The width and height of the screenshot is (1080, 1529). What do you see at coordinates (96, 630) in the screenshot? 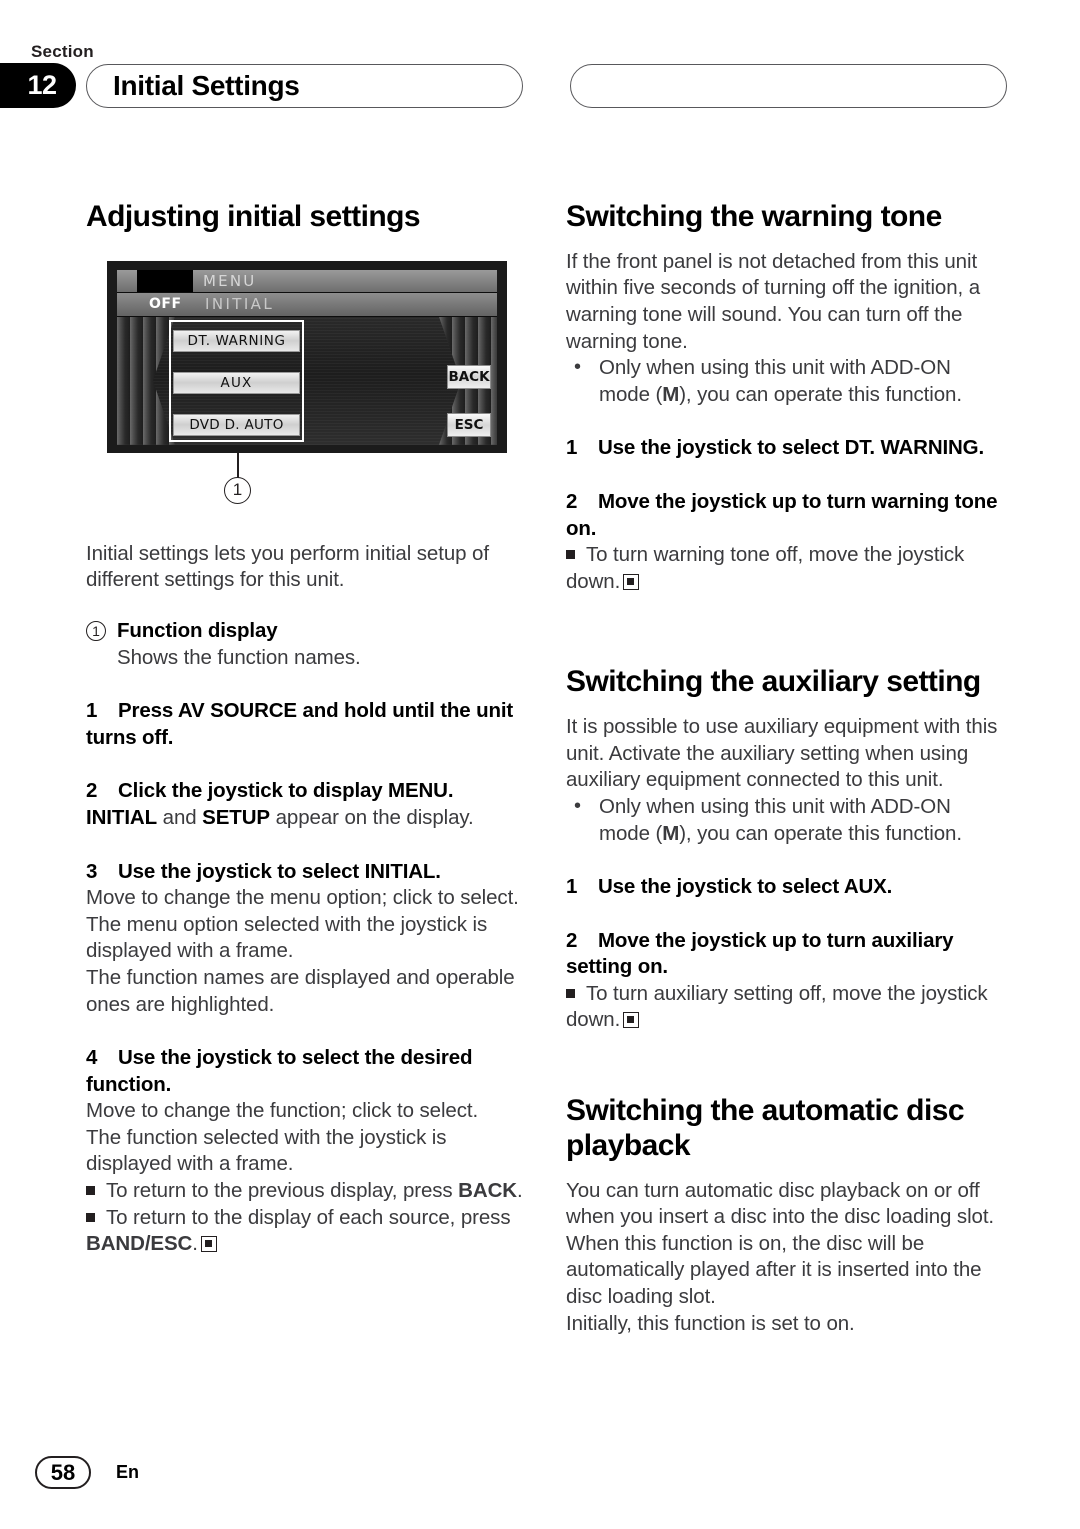
I see `callout-item-marker: 1` at bounding box center [96, 630].